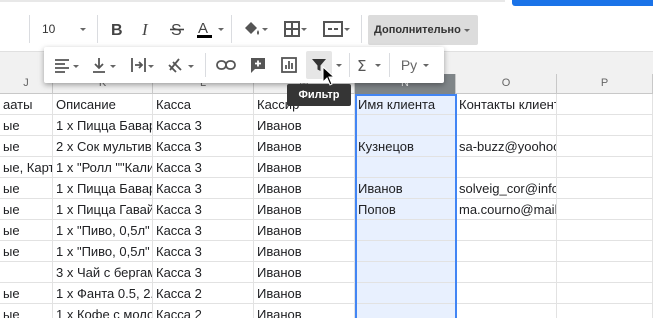 The width and height of the screenshot is (653, 318). I want to click on column-header-p: P, so click(605, 84).